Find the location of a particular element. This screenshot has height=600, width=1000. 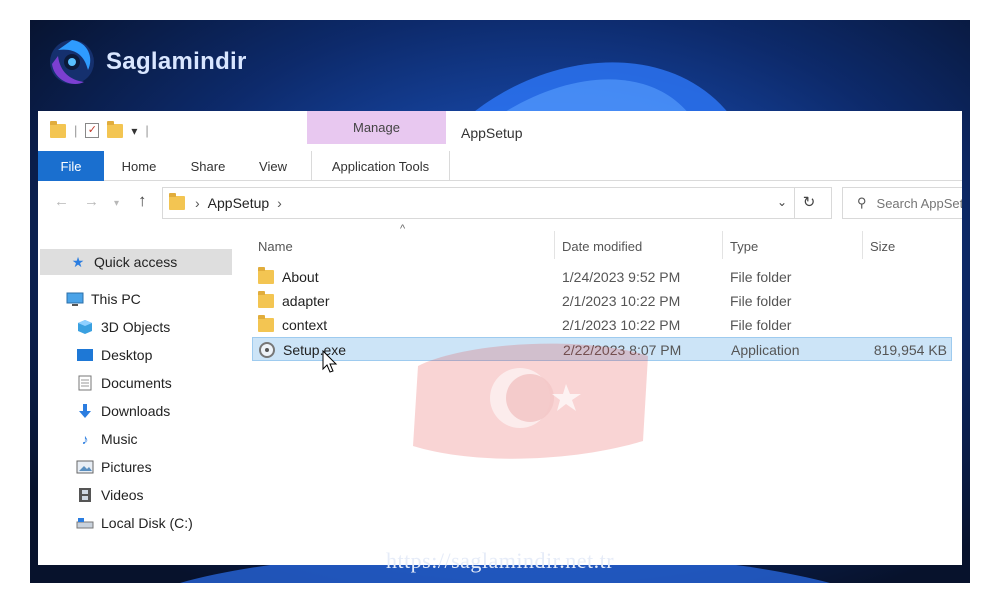

turkish-flag-watermark is located at coordinates (530, 401).